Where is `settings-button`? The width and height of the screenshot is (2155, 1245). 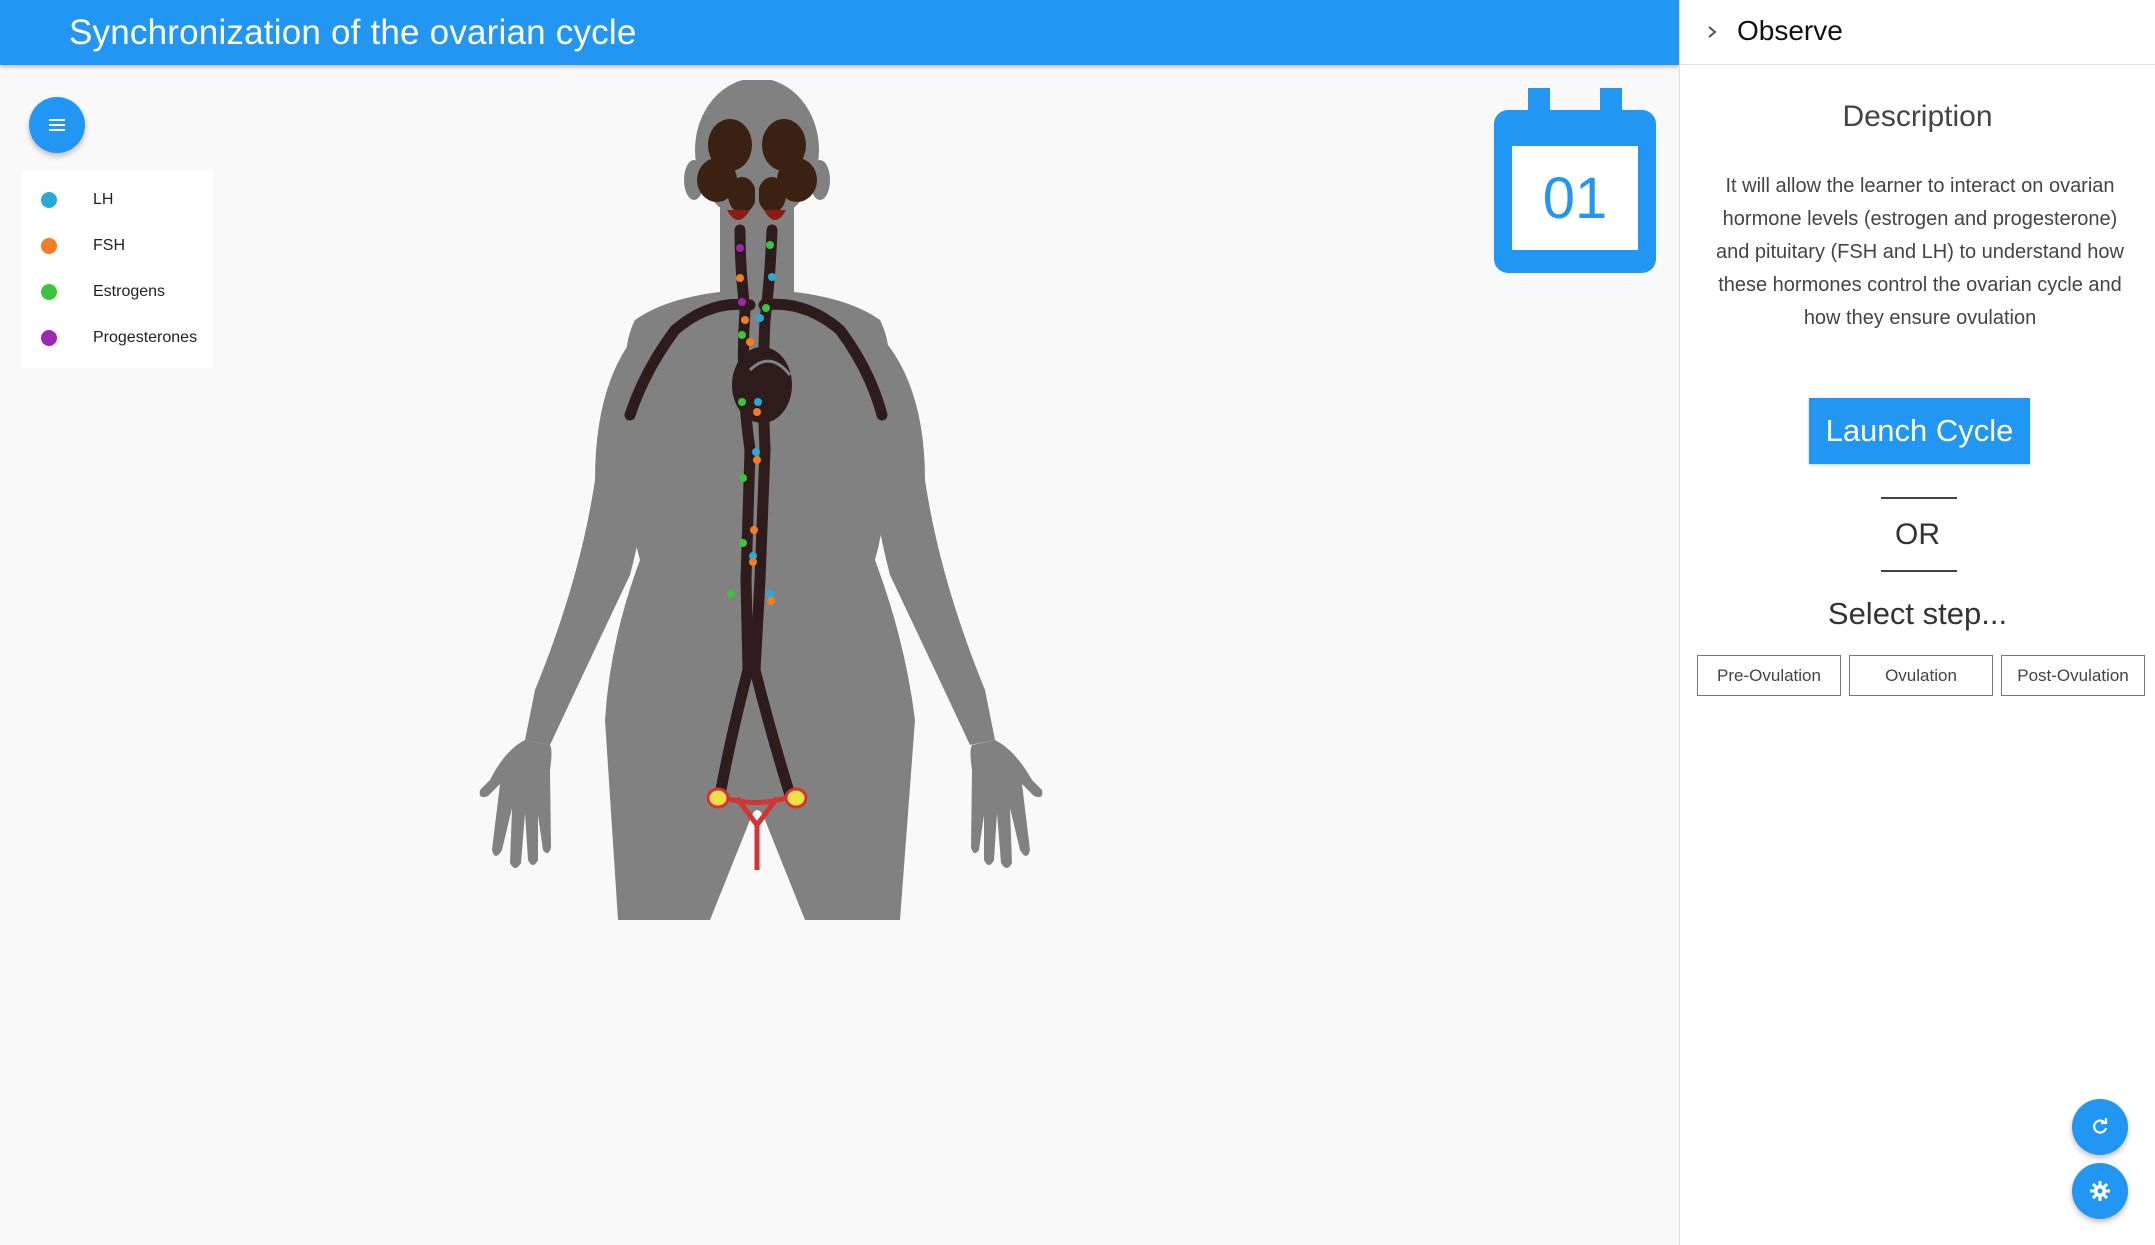 settings-button is located at coordinates (2100, 1191).